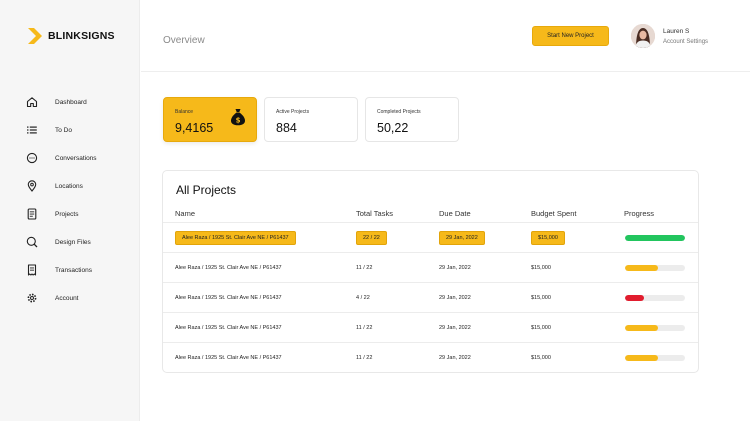 This screenshot has width=750, height=421. What do you see at coordinates (32, 214) in the screenshot?
I see `document-icon` at bounding box center [32, 214].